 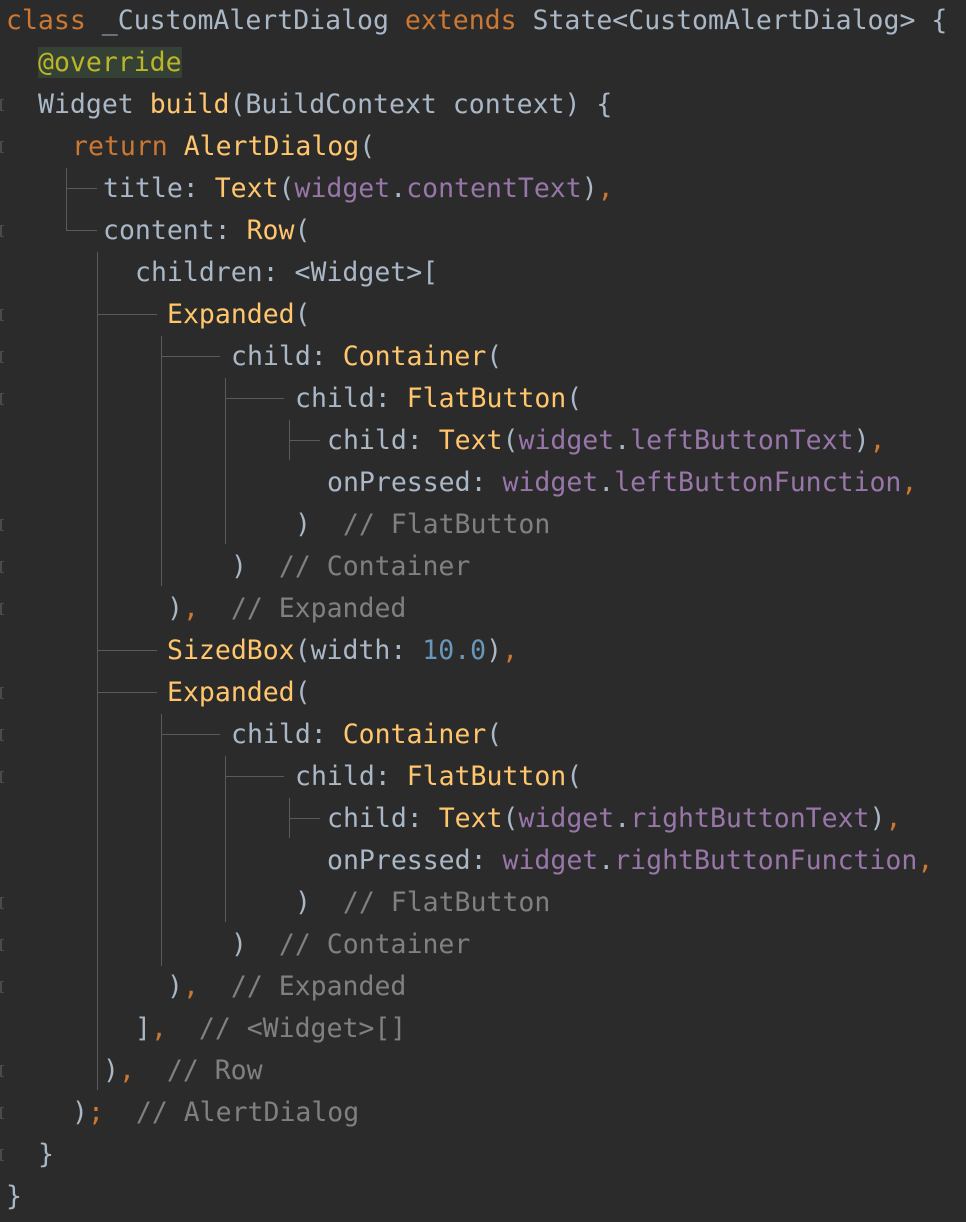 I want to click on code-line: ], // <Widget>[], so click(x=270, y=1029).